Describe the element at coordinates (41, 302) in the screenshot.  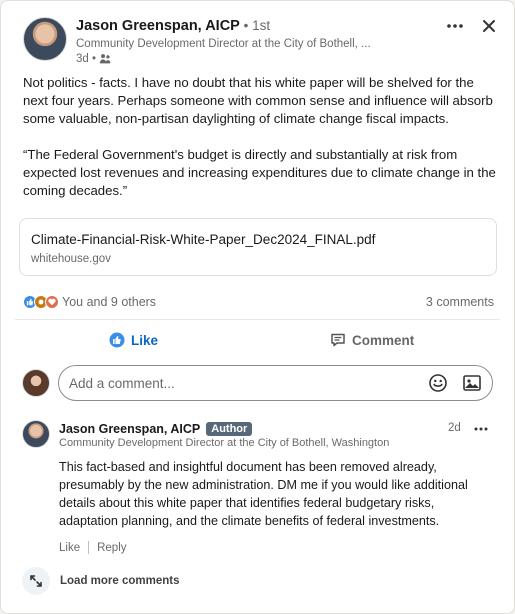
I see `reaction-icons` at that location.